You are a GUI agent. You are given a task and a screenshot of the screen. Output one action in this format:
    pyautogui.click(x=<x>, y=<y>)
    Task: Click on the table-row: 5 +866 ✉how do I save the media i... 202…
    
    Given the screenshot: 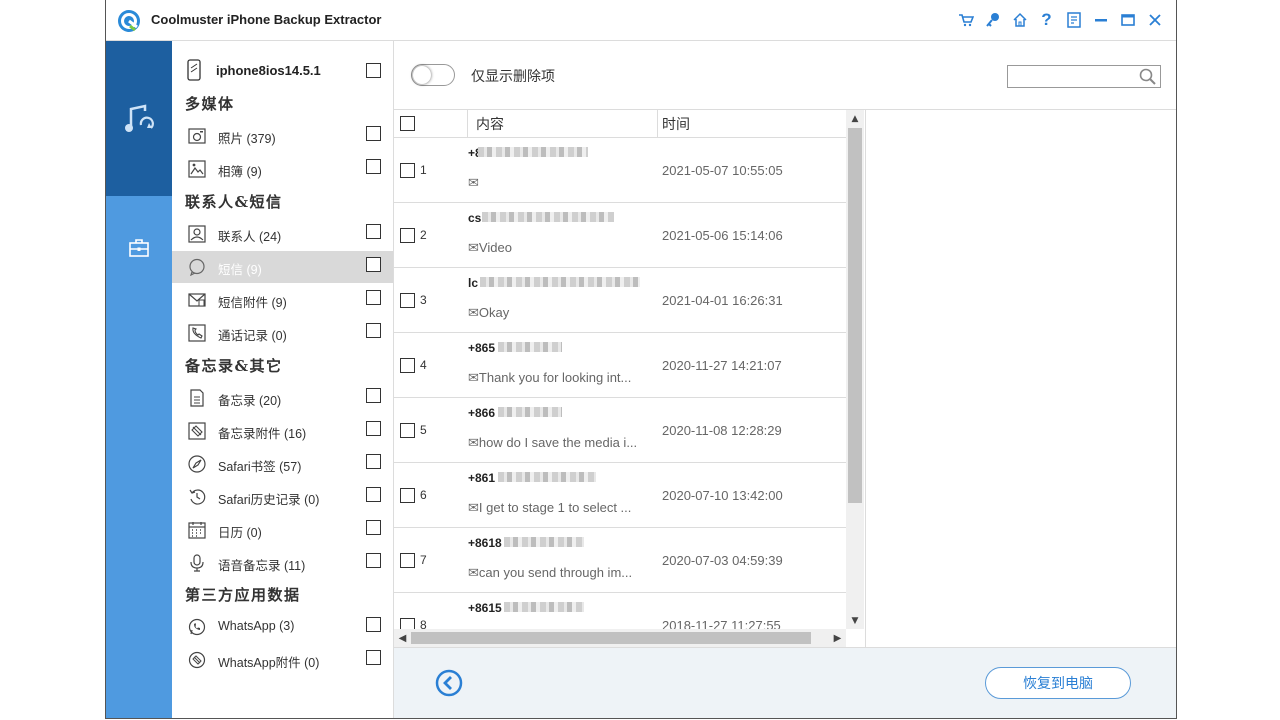 What is the action you would take?
    pyautogui.click(x=620, y=430)
    